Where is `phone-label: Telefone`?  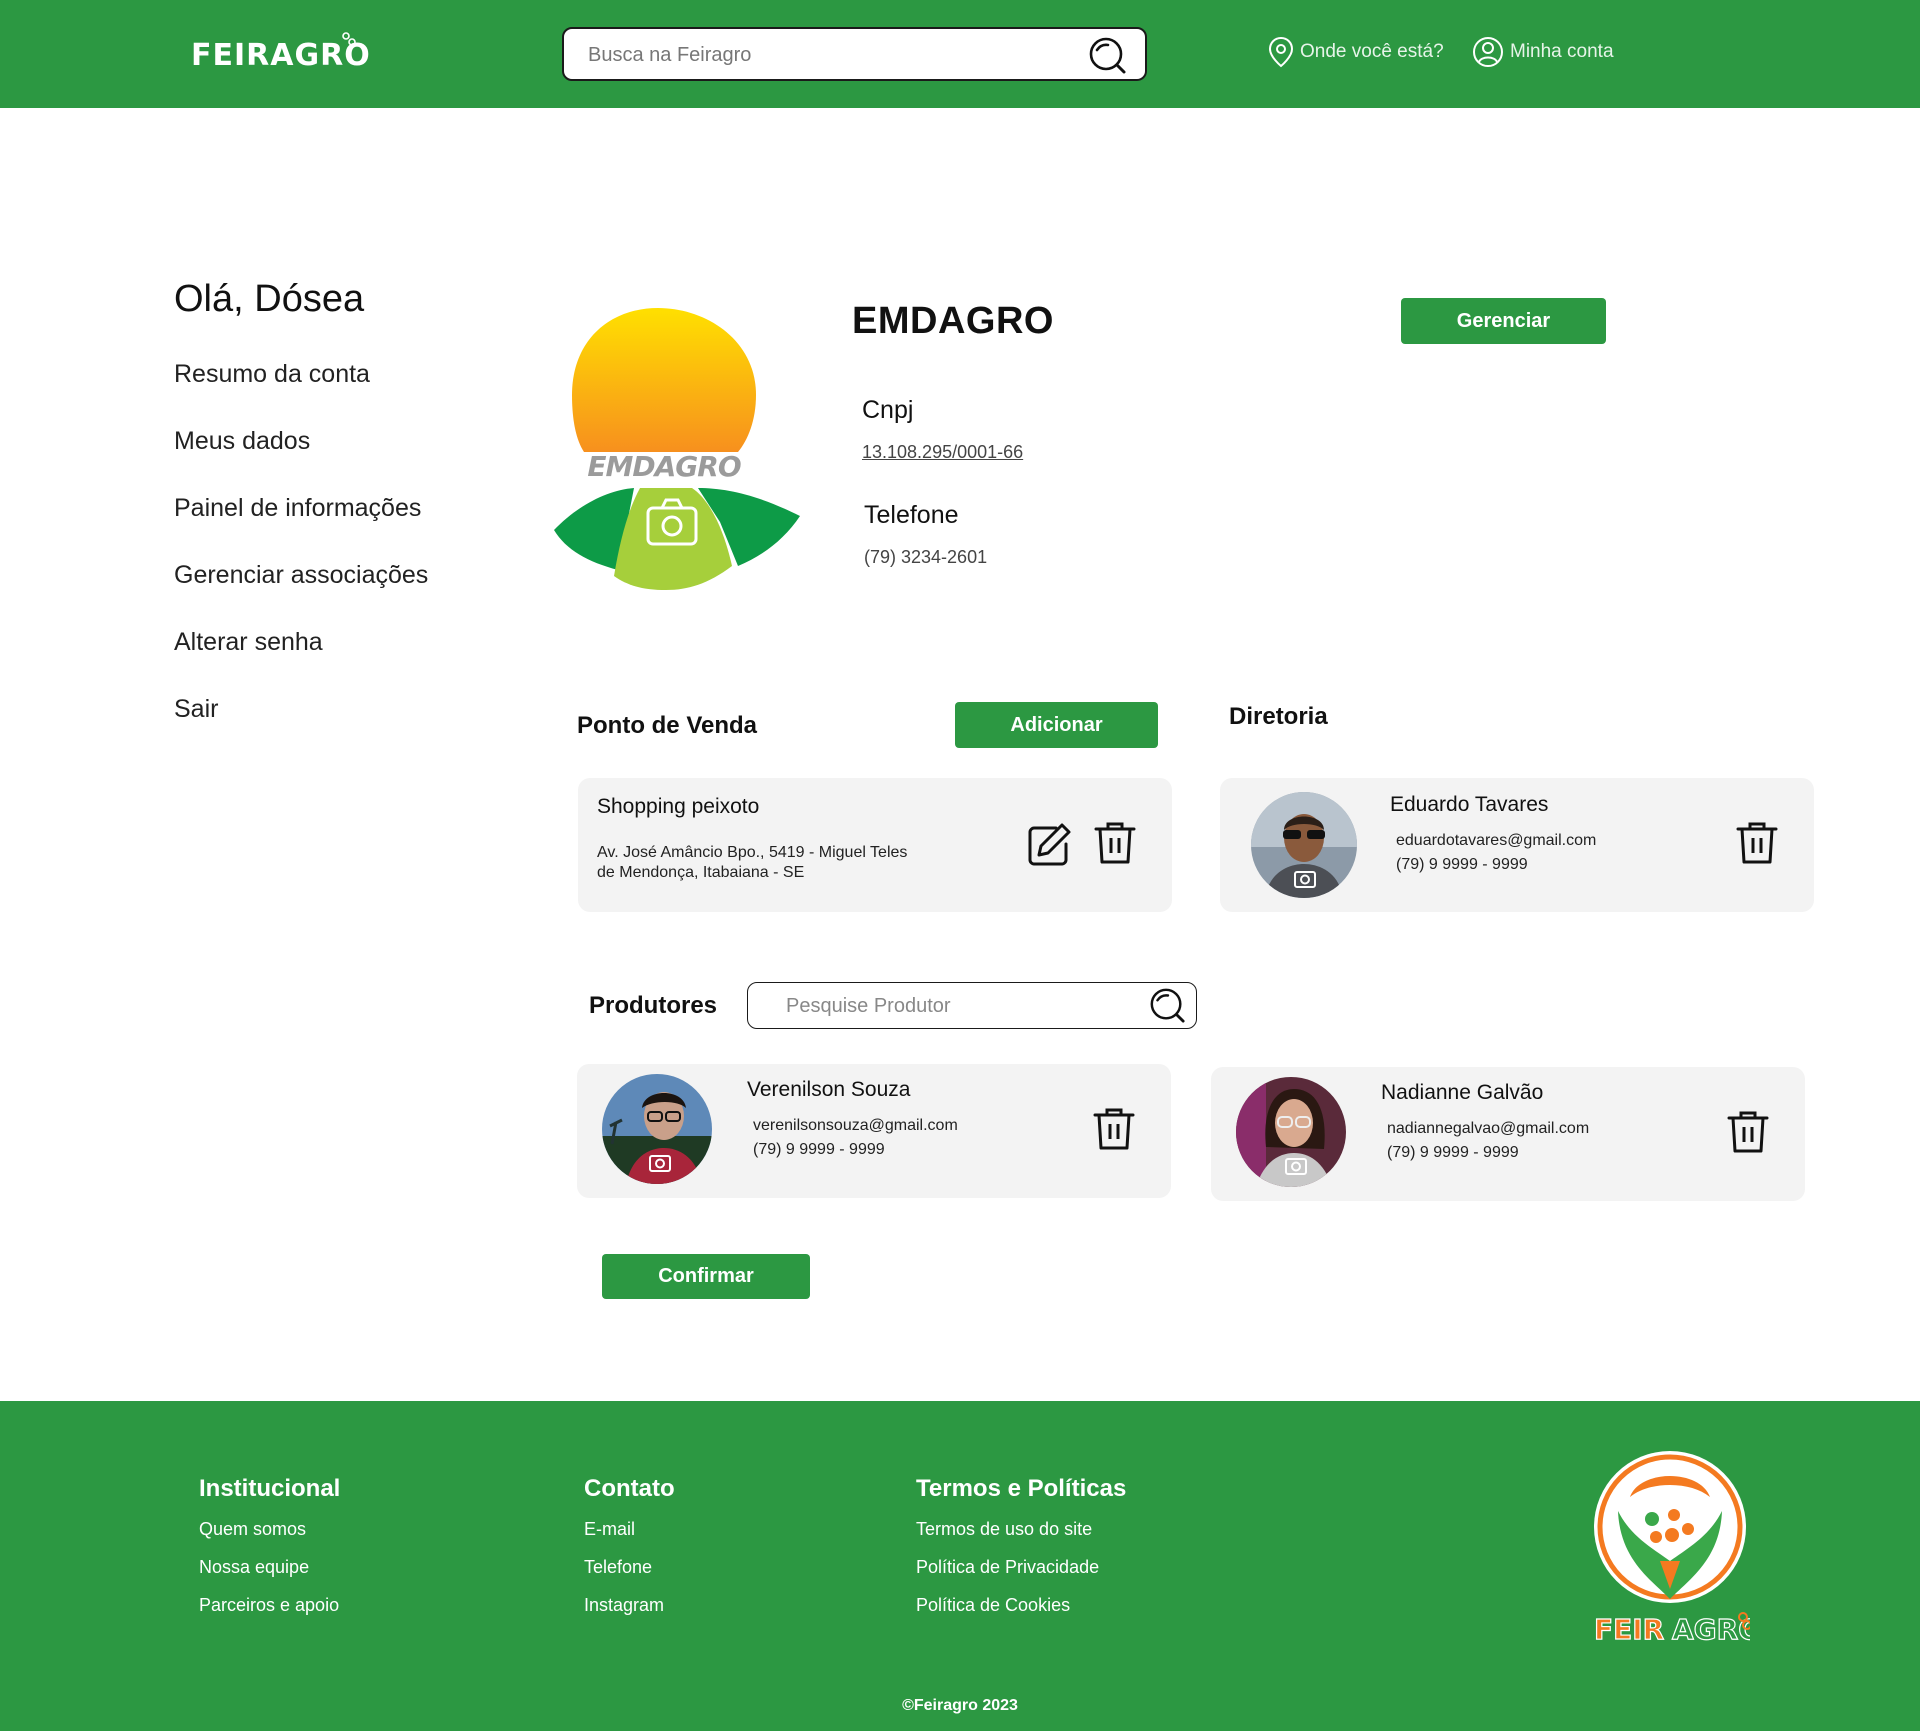 phone-label: Telefone is located at coordinates (911, 515).